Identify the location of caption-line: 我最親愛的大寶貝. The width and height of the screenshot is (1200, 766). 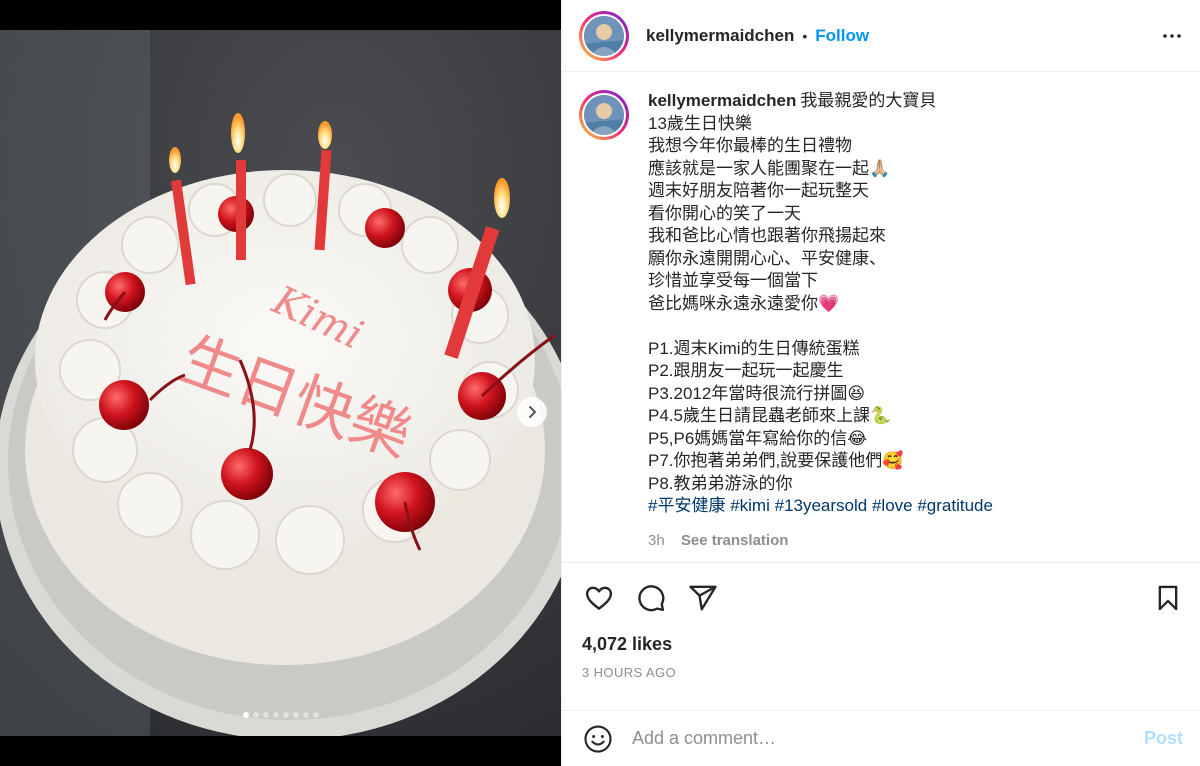
(868, 100).